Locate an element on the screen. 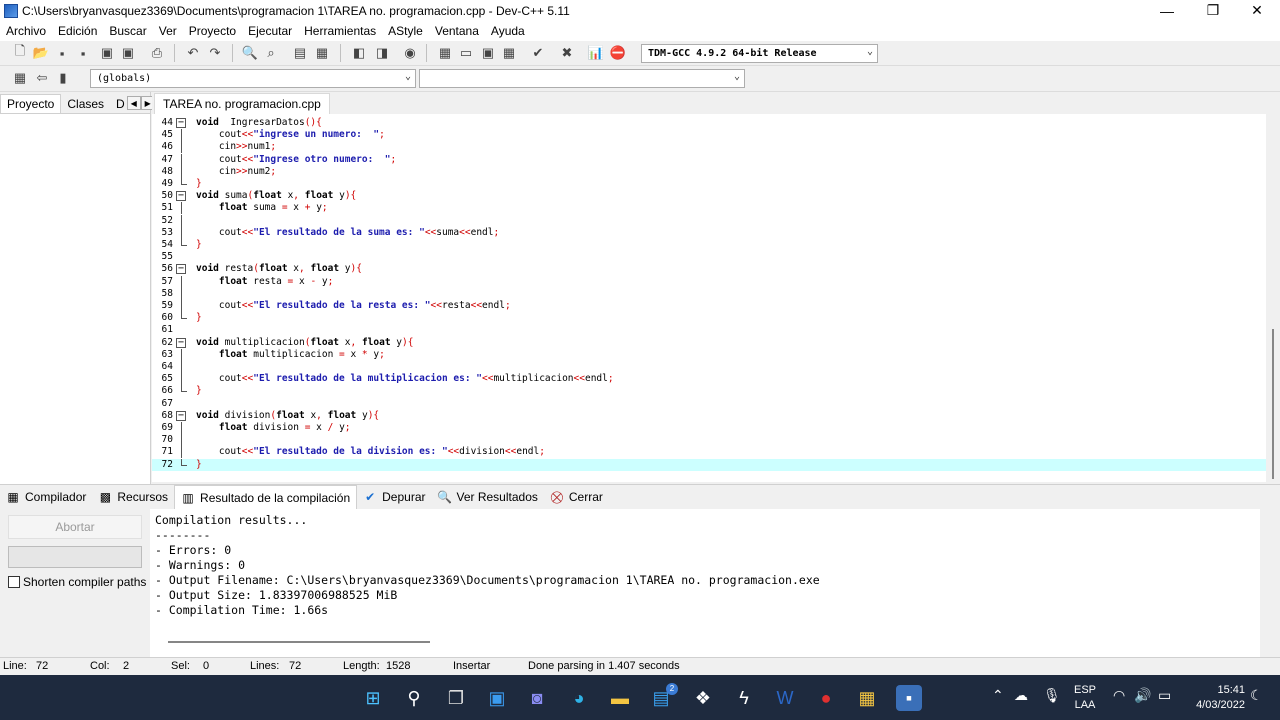 The width and height of the screenshot is (1280, 720). tab-compilador: ▦ Compilador is located at coordinates (46, 497).